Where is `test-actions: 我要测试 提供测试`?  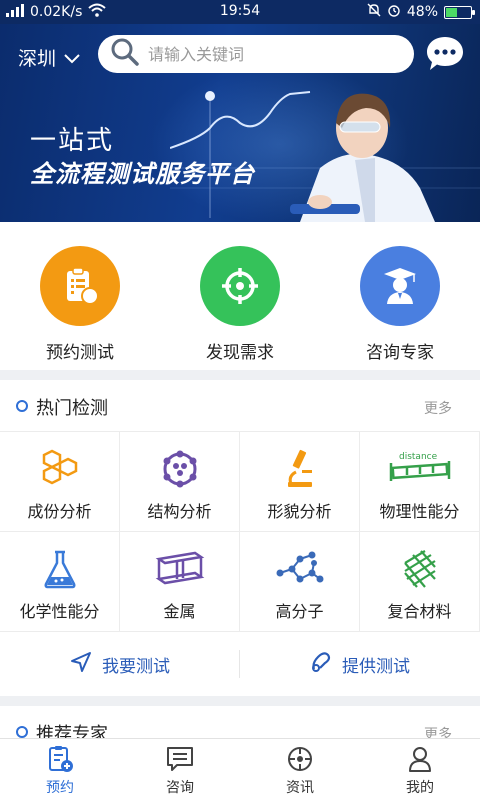
test-actions: 我要测试 提供测试 is located at coordinates (240, 664).